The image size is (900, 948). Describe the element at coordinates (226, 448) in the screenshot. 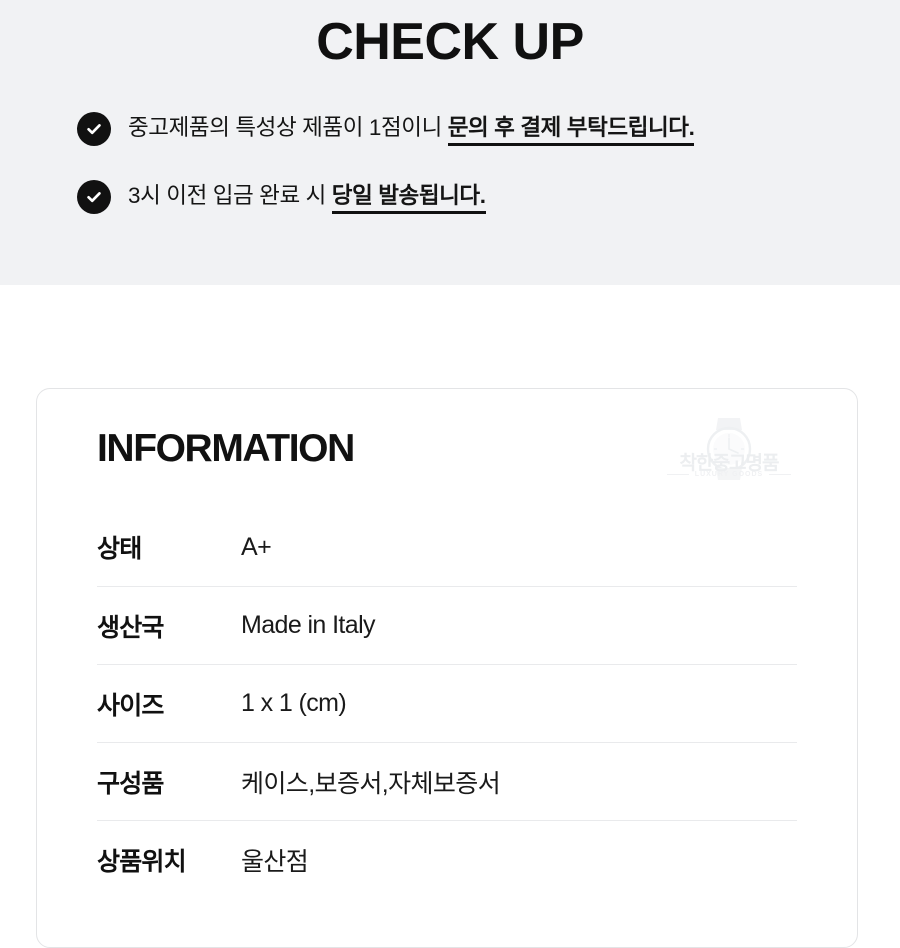

I see `information-title: INFORMATION` at that location.